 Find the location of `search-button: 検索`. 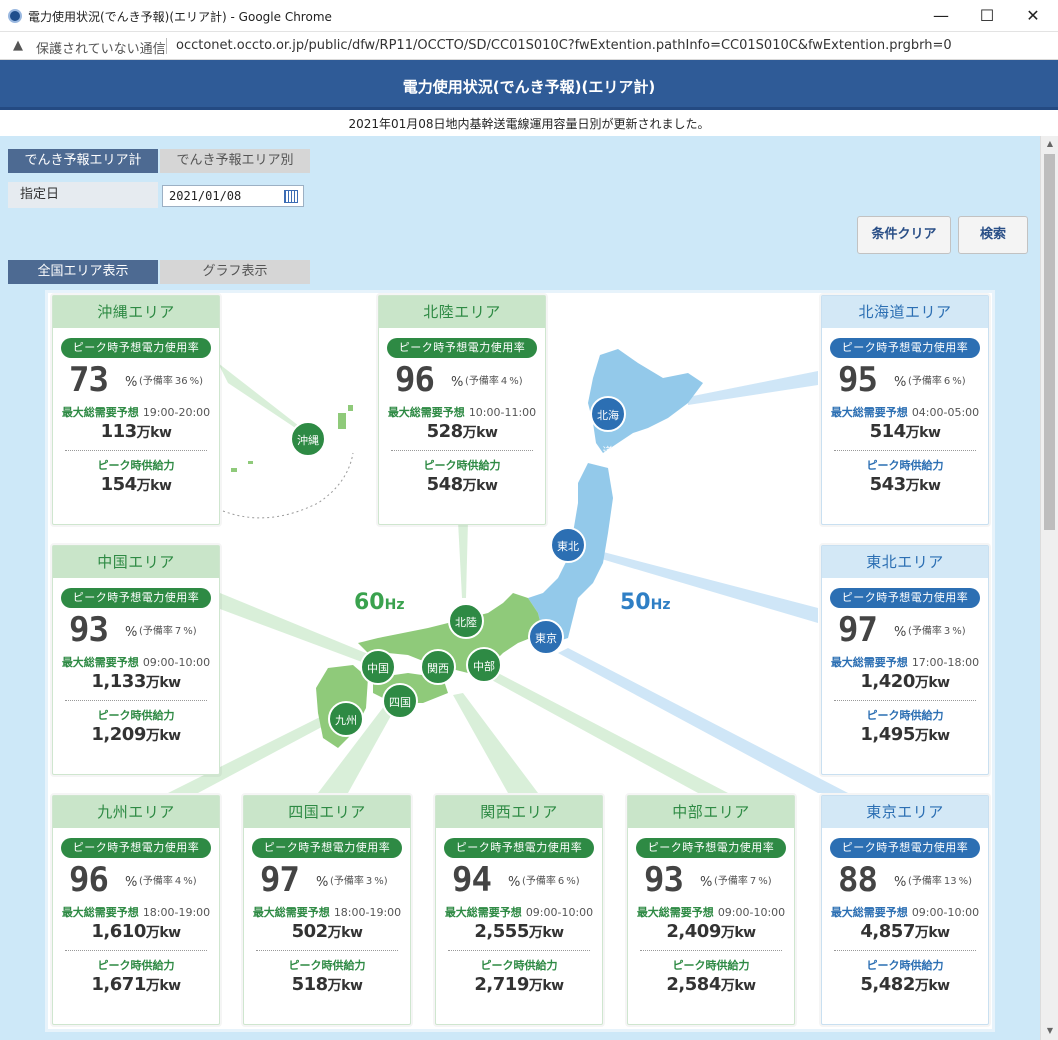

search-button: 検索 is located at coordinates (993, 235).